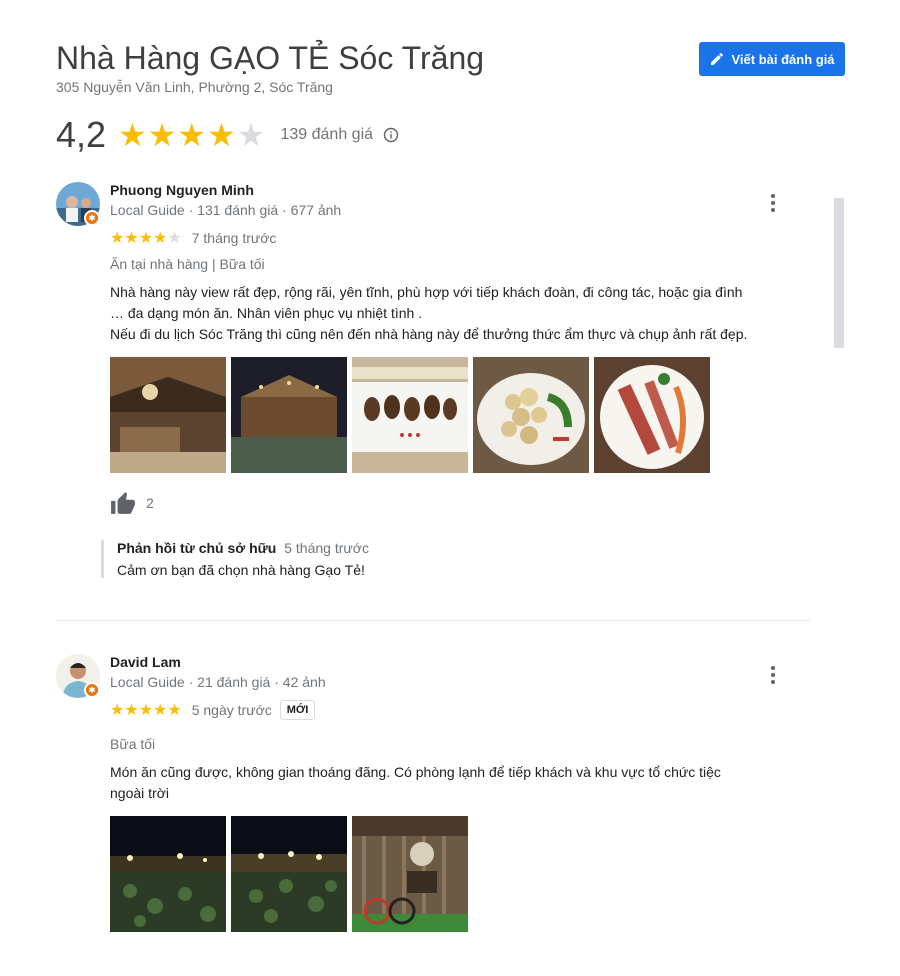 This screenshot has width=900, height=976. I want to click on scrollbar, so click(839, 273).